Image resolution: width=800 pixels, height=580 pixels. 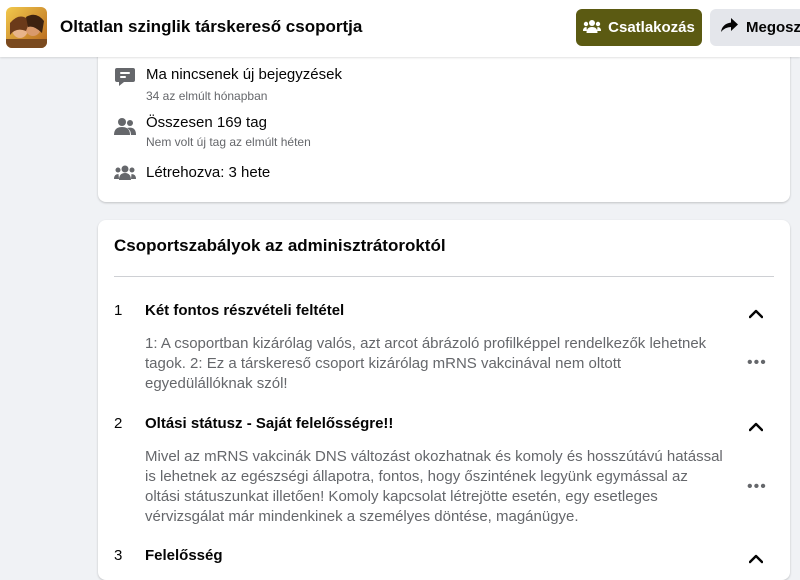 I want to click on join-button-label: Csatlakozás, so click(x=651, y=27).